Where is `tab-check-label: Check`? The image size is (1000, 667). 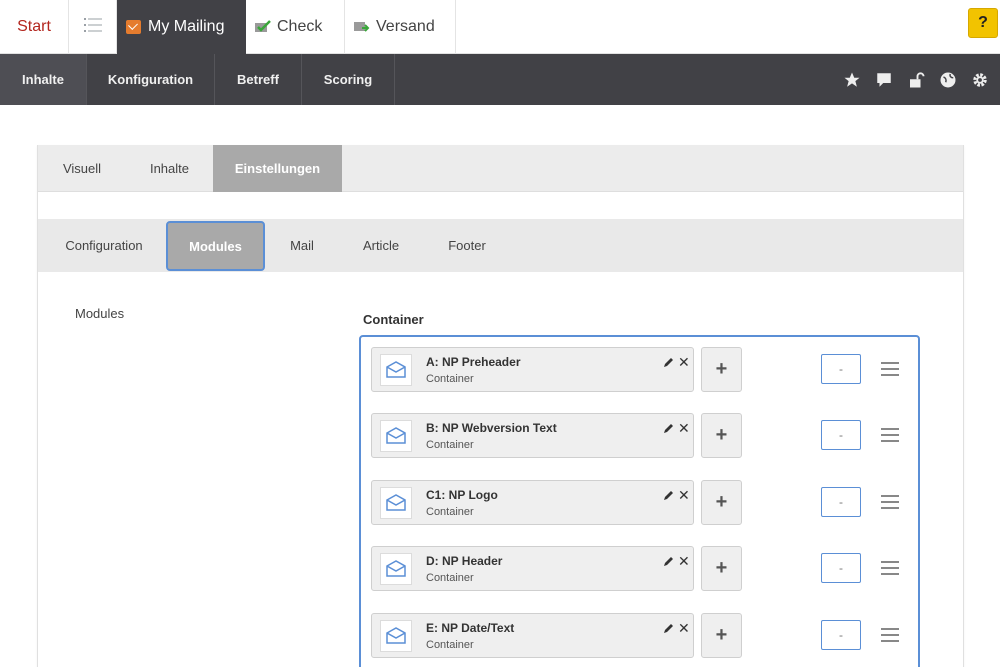
tab-check-label: Check is located at coordinates (300, 26).